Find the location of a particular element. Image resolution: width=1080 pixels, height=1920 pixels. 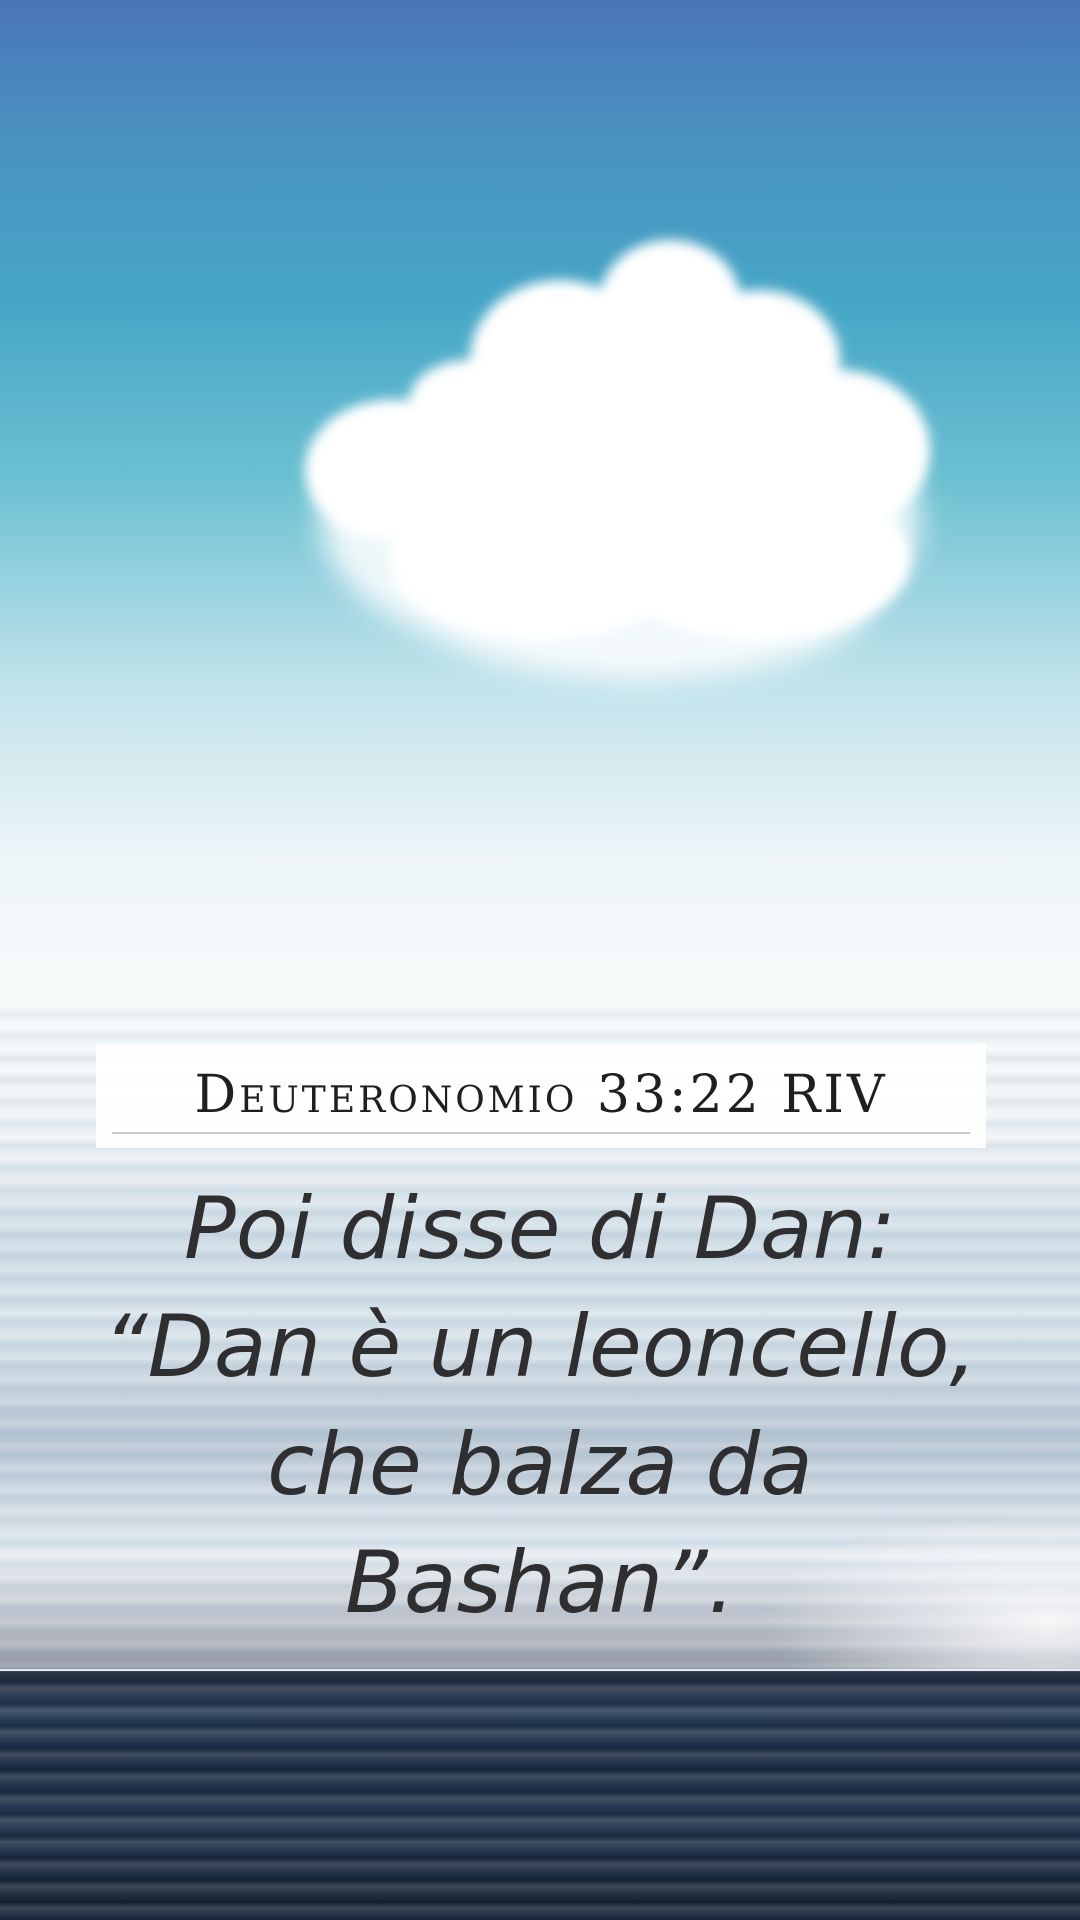

cloud-image is located at coordinates (617, 460).